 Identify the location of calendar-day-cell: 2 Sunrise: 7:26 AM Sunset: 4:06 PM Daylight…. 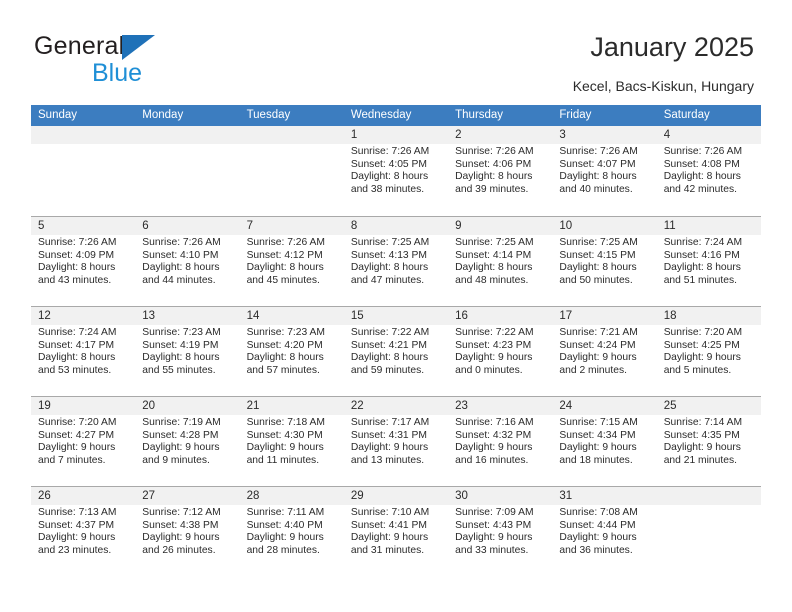
(500, 171).